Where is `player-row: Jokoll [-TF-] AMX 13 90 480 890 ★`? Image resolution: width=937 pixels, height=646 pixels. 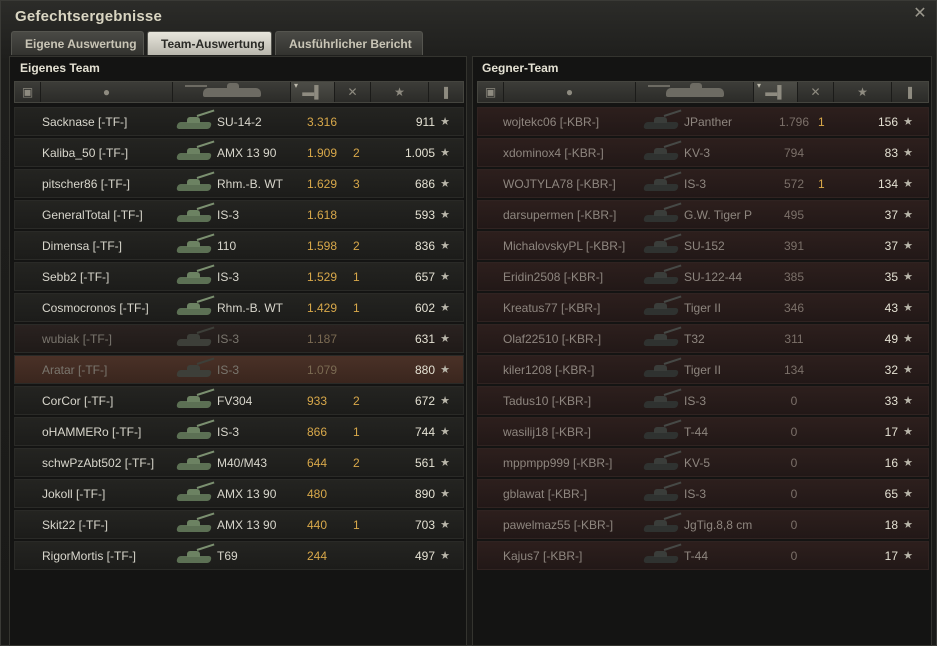
player-row: Jokoll [-TF-] AMX 13 90 480 890 ★ is located at coordinates (239, 493).